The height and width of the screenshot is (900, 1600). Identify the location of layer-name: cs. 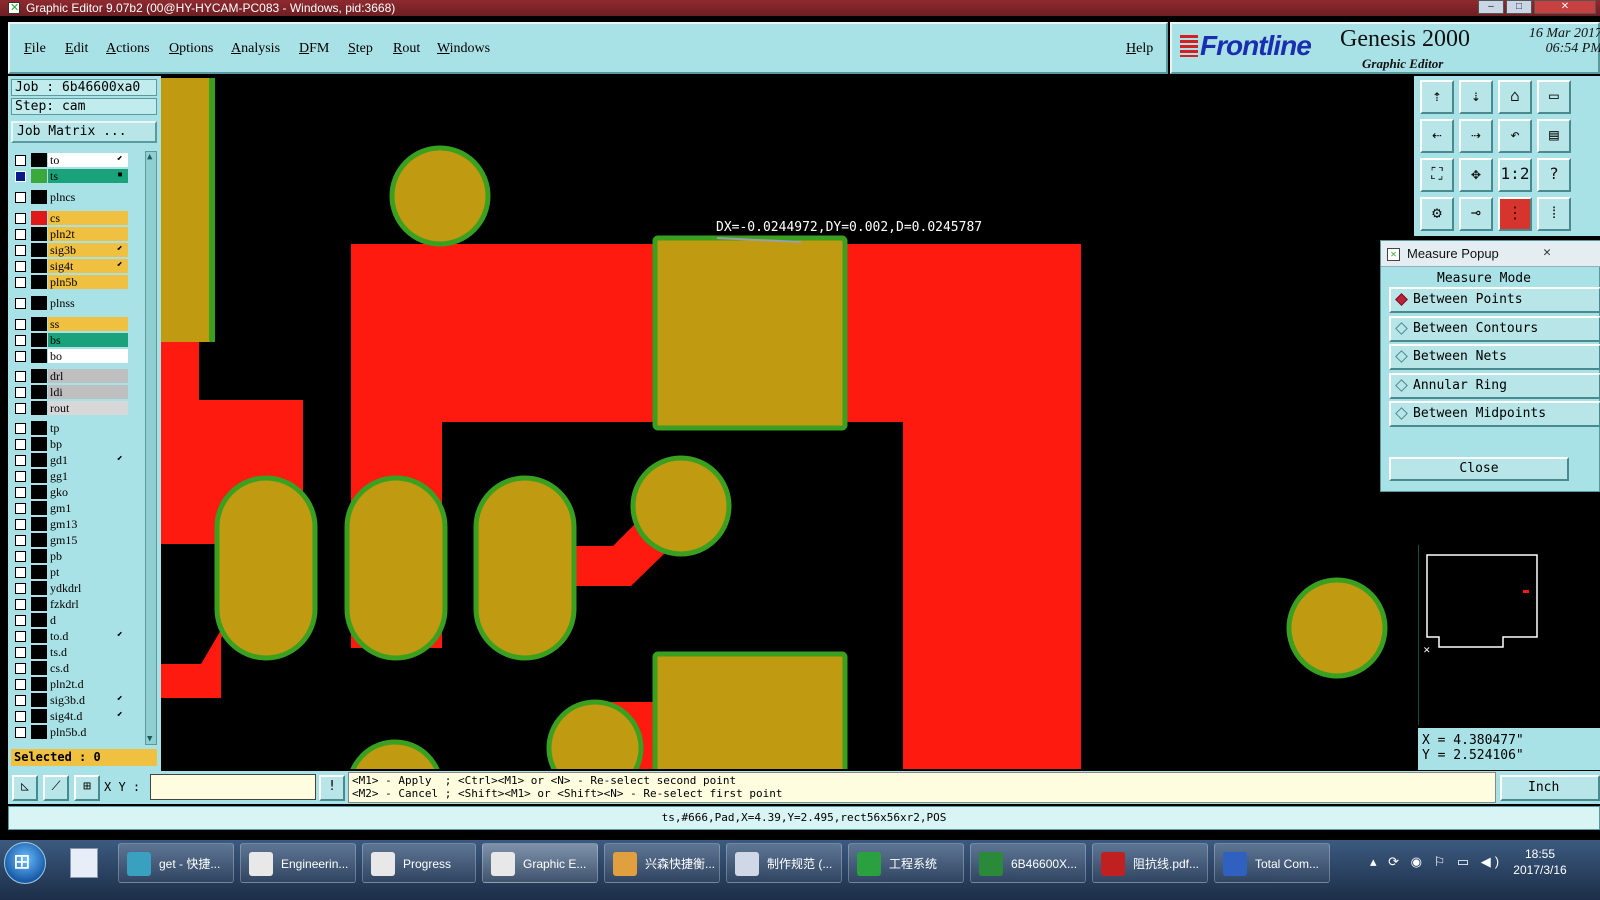
(88, 218).